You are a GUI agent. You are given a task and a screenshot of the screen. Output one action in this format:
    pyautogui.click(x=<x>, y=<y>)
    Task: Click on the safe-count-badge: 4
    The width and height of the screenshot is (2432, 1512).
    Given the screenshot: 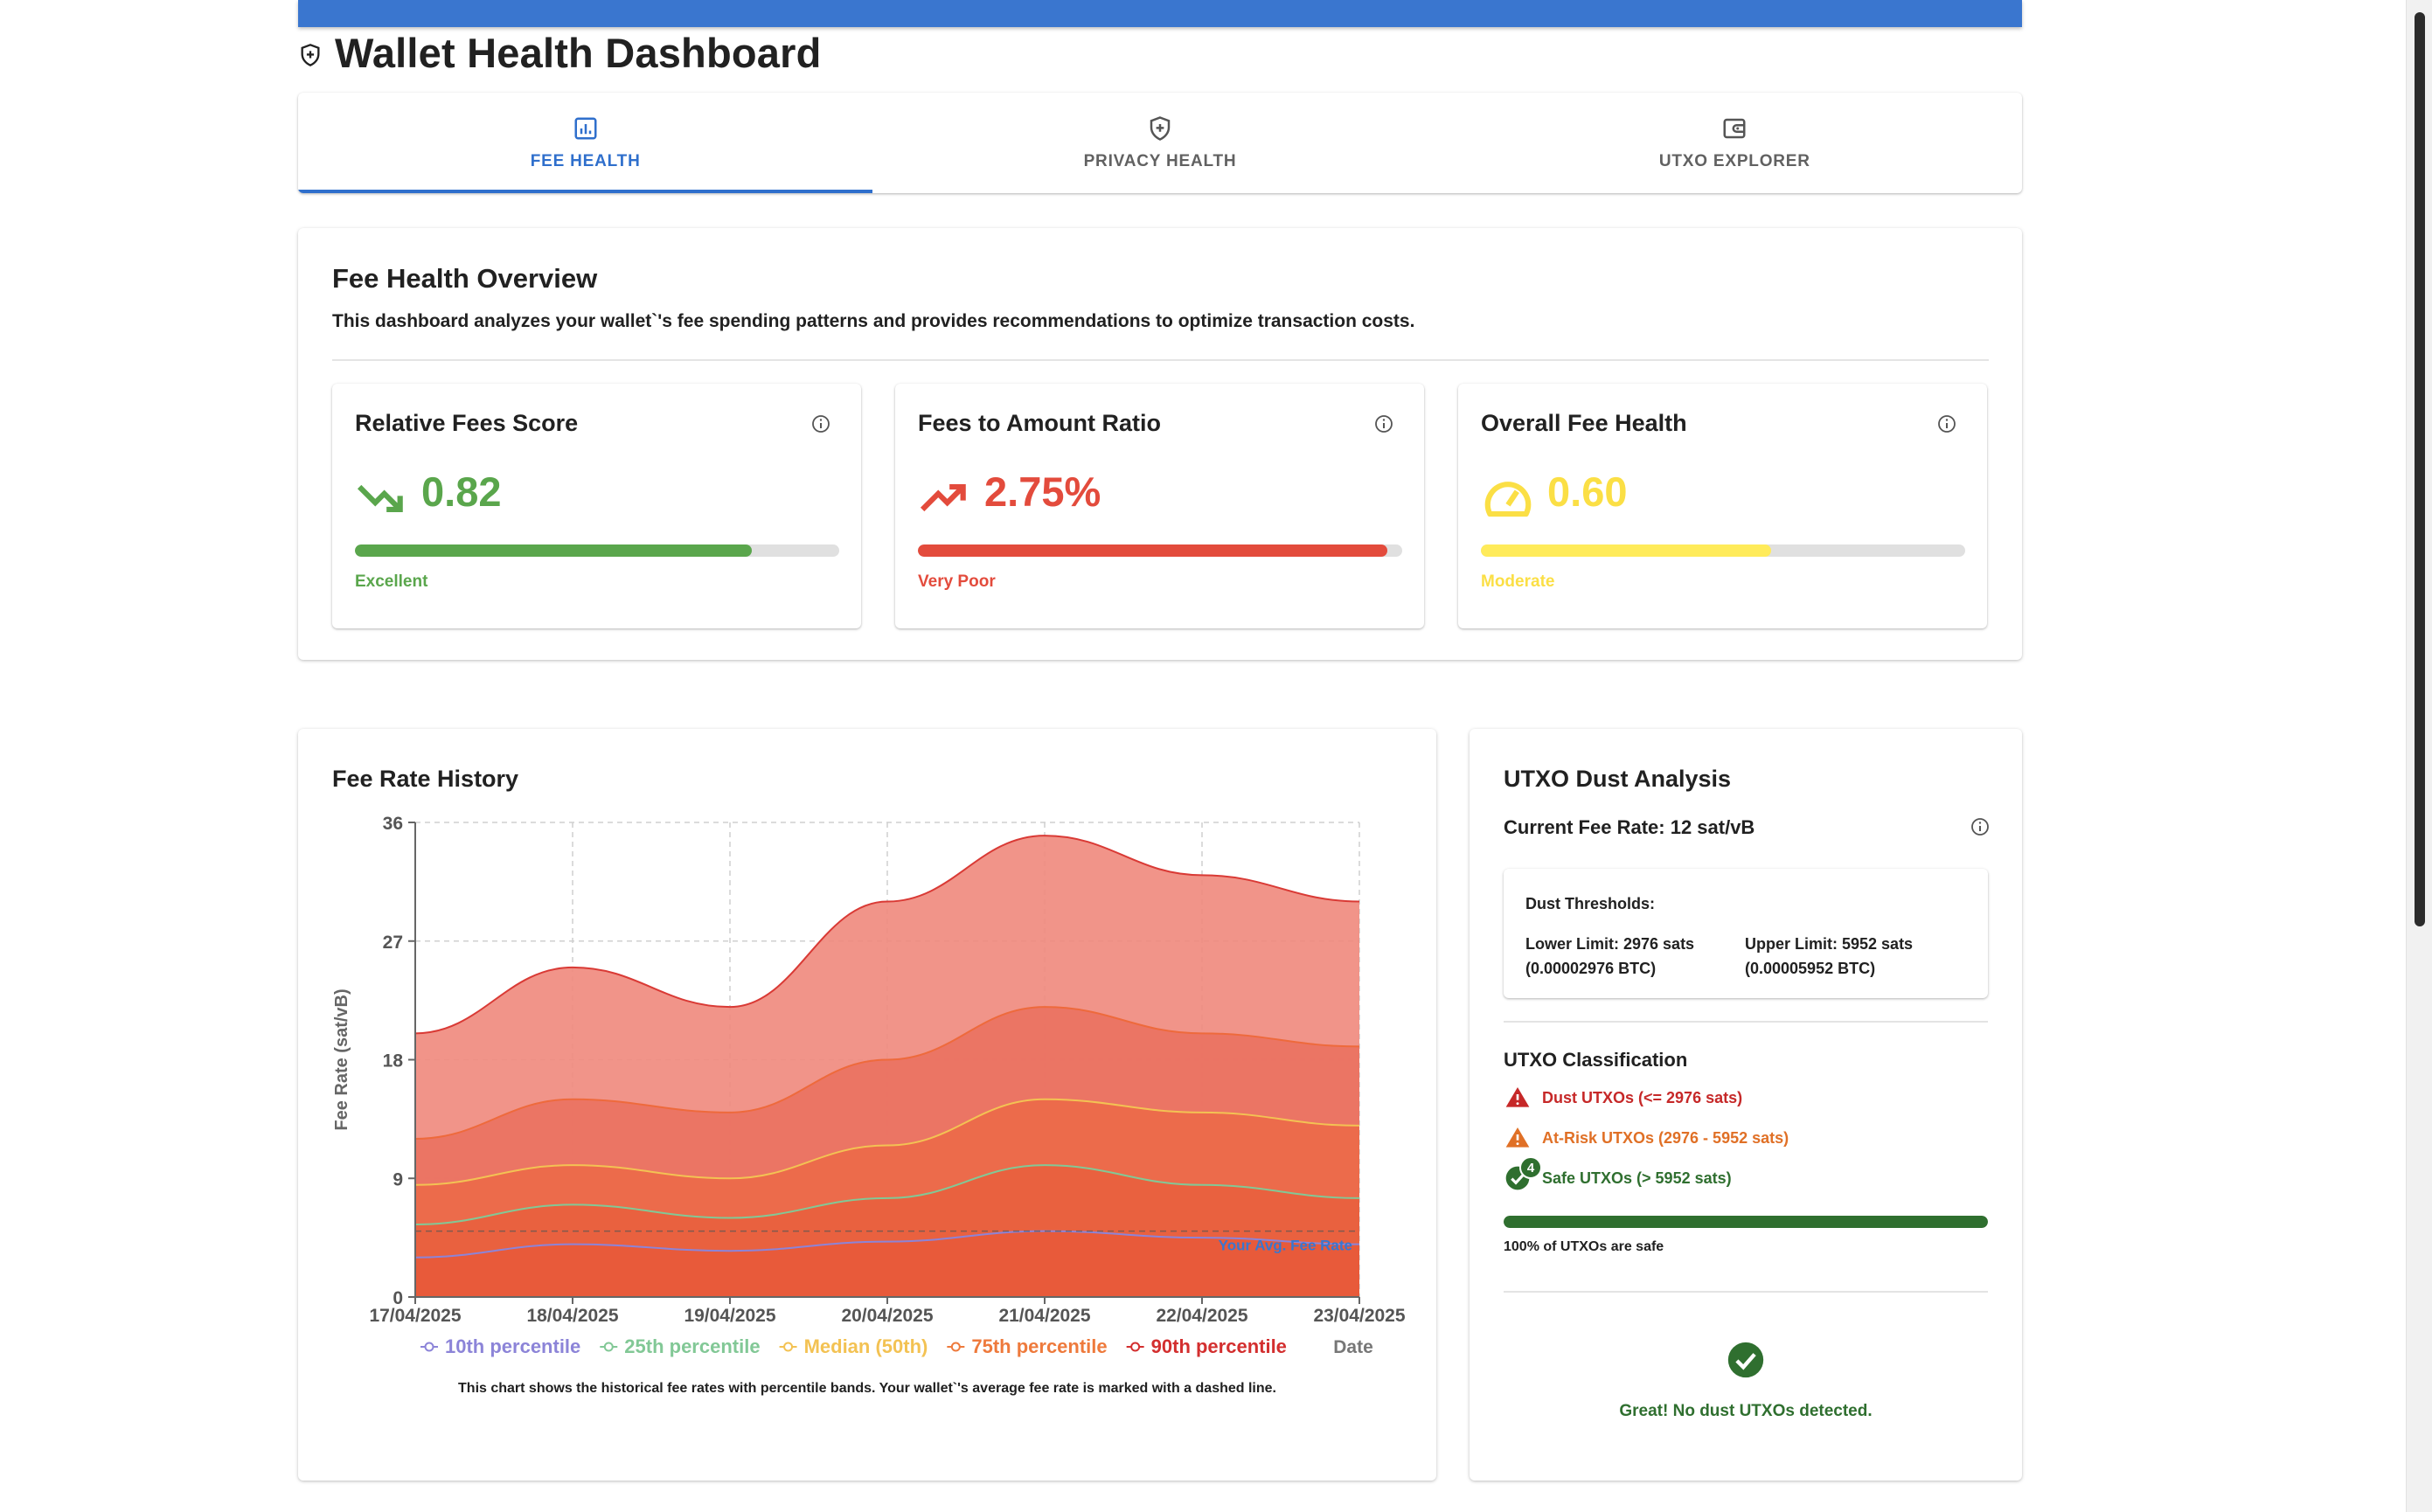 What is the action you would take?
    pyautogui.click(x=1531, y=1167)
    